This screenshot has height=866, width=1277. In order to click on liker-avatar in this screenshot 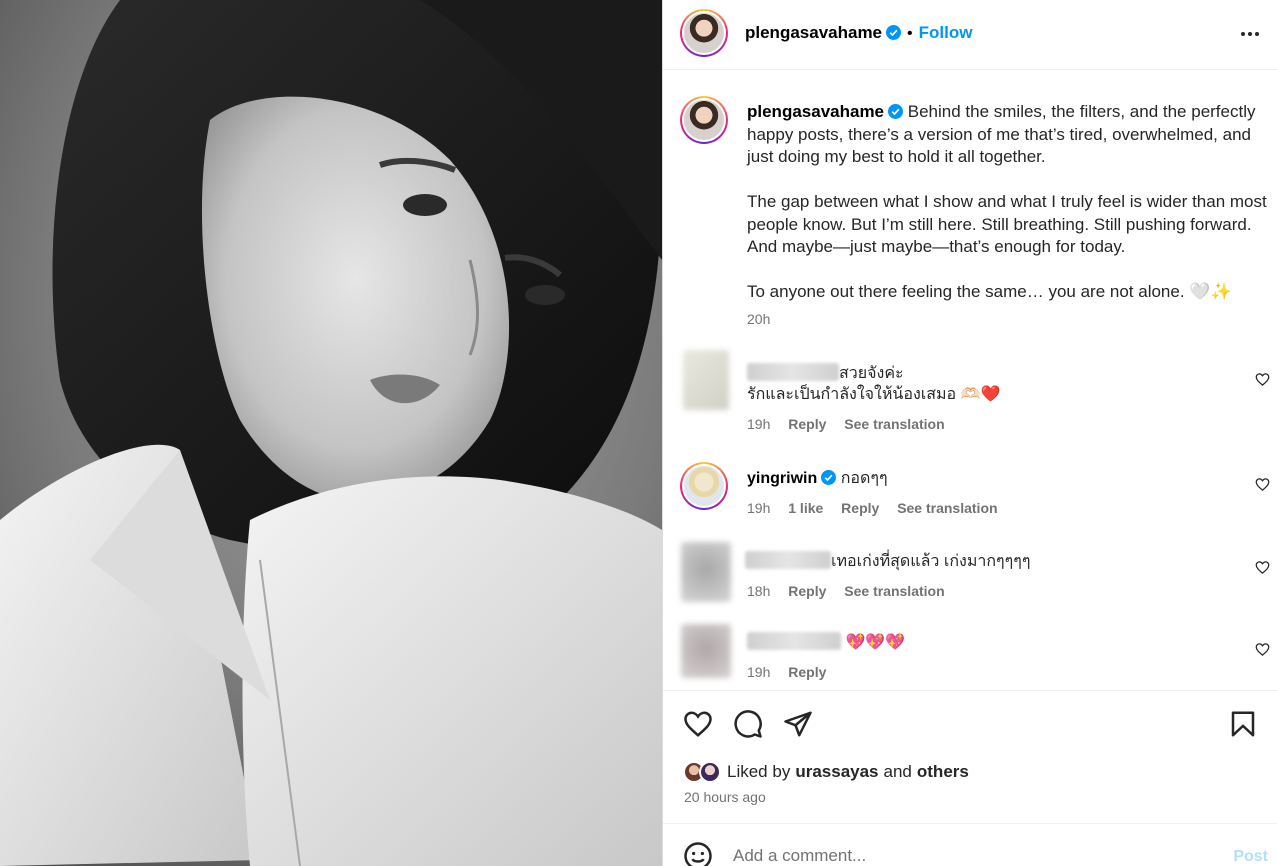, I will do `click(710, 772)`.